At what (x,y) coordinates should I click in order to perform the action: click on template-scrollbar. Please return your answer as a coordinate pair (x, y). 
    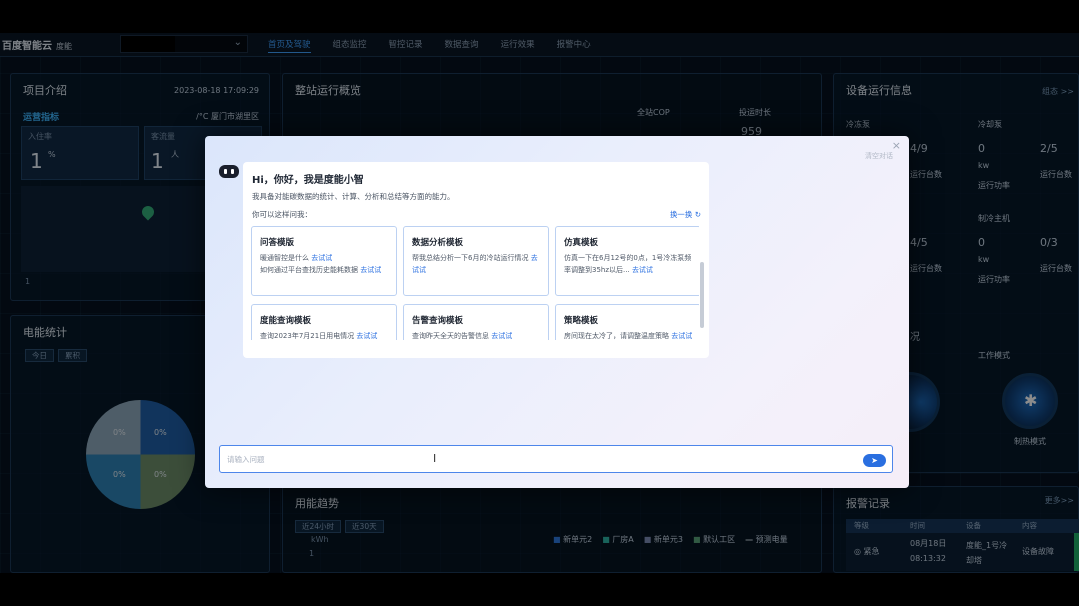
    Looking at the image, I should click on (702, 295).